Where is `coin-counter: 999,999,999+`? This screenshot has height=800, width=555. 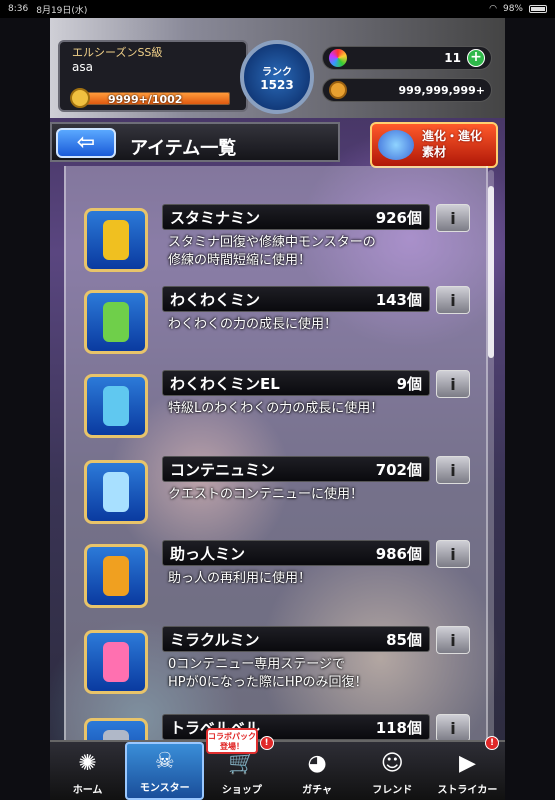
coin-counter: 999,999,999+ is located at coordinates (407, 90).